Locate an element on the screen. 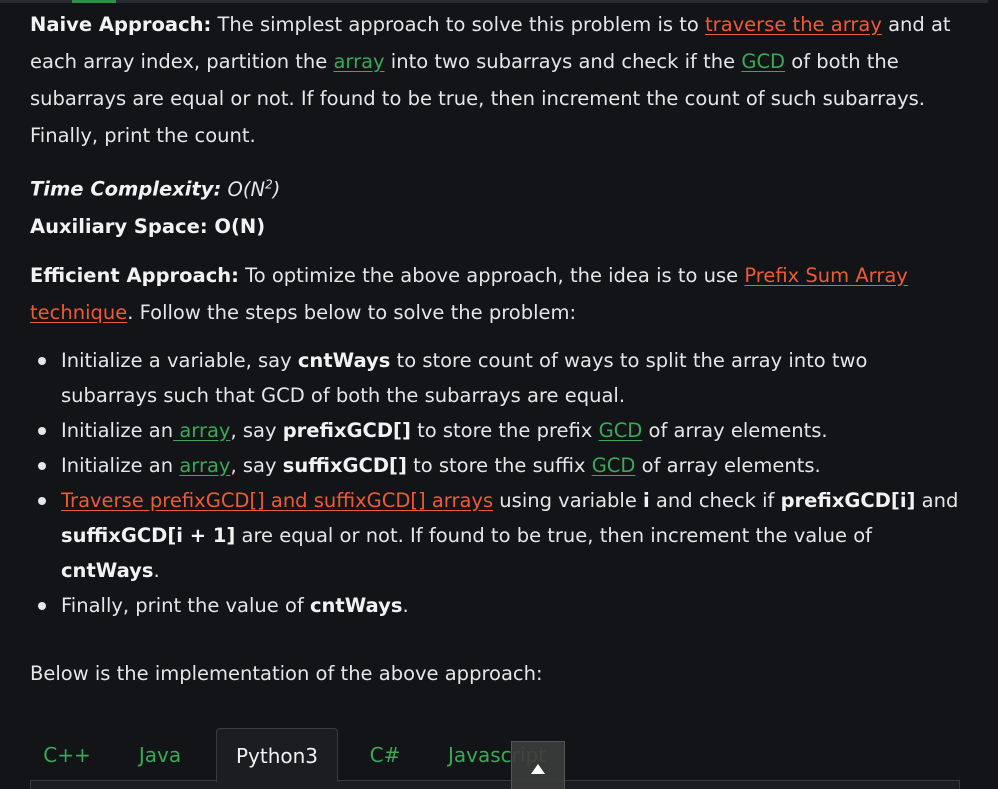  auxiliary-space: Auxiliary Space: O(N) is located at coordinates (148, 226).